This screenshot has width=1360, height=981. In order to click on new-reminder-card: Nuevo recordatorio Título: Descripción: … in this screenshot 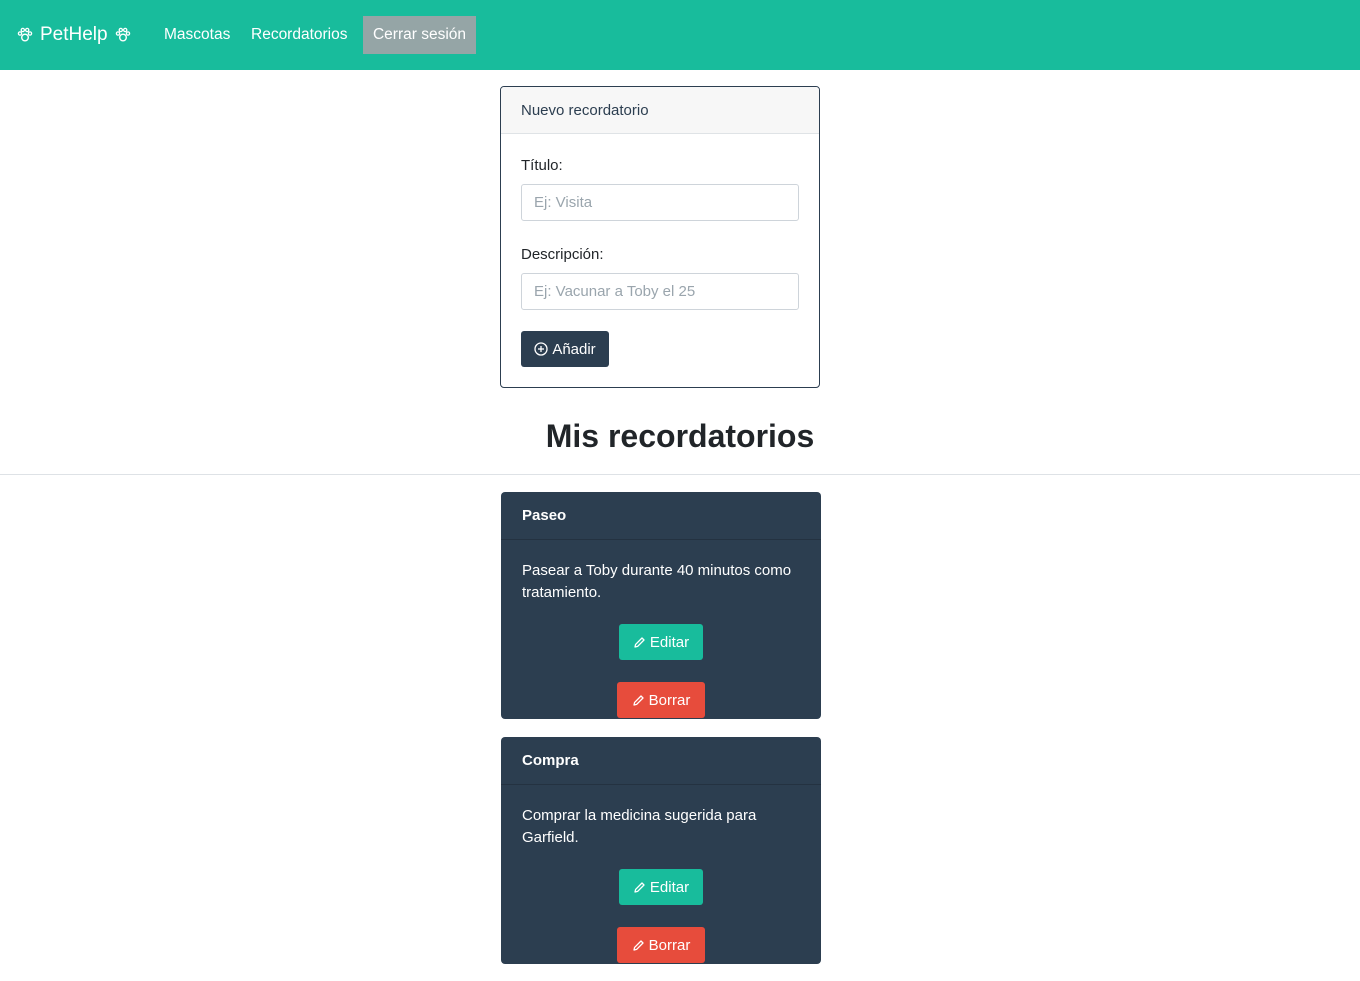, I will do `click(660, 237)`.